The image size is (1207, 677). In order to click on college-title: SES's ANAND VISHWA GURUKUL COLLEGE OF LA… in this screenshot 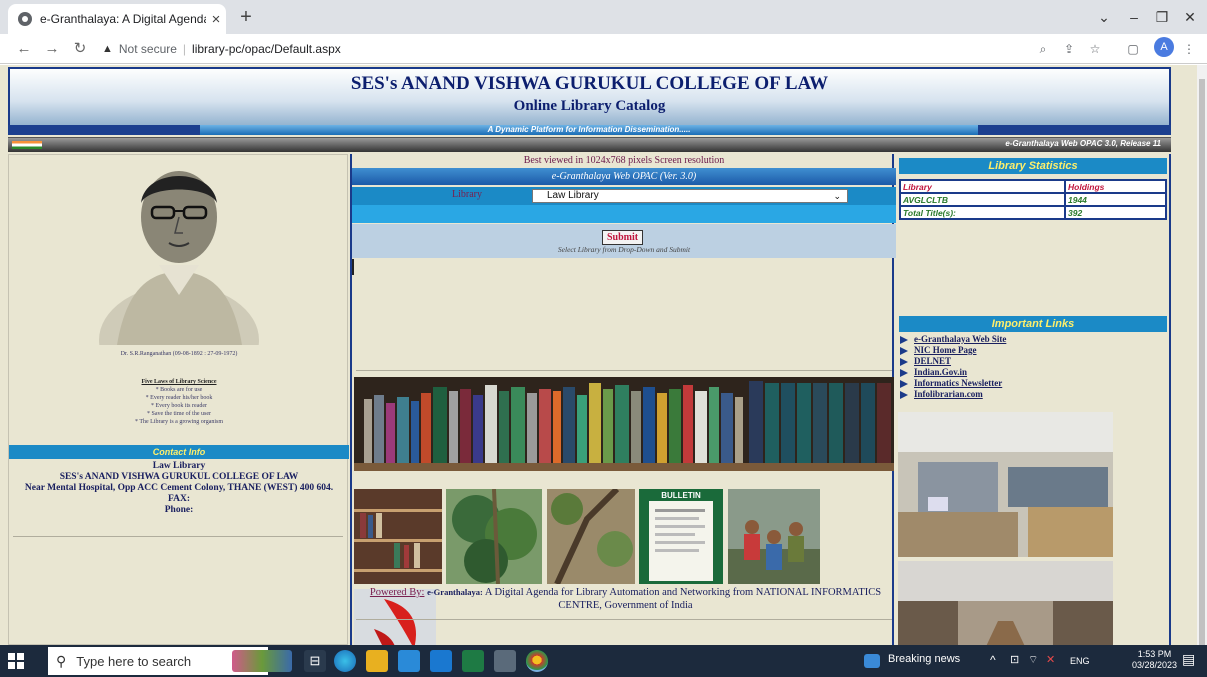, I will do `click(589, 83)`.